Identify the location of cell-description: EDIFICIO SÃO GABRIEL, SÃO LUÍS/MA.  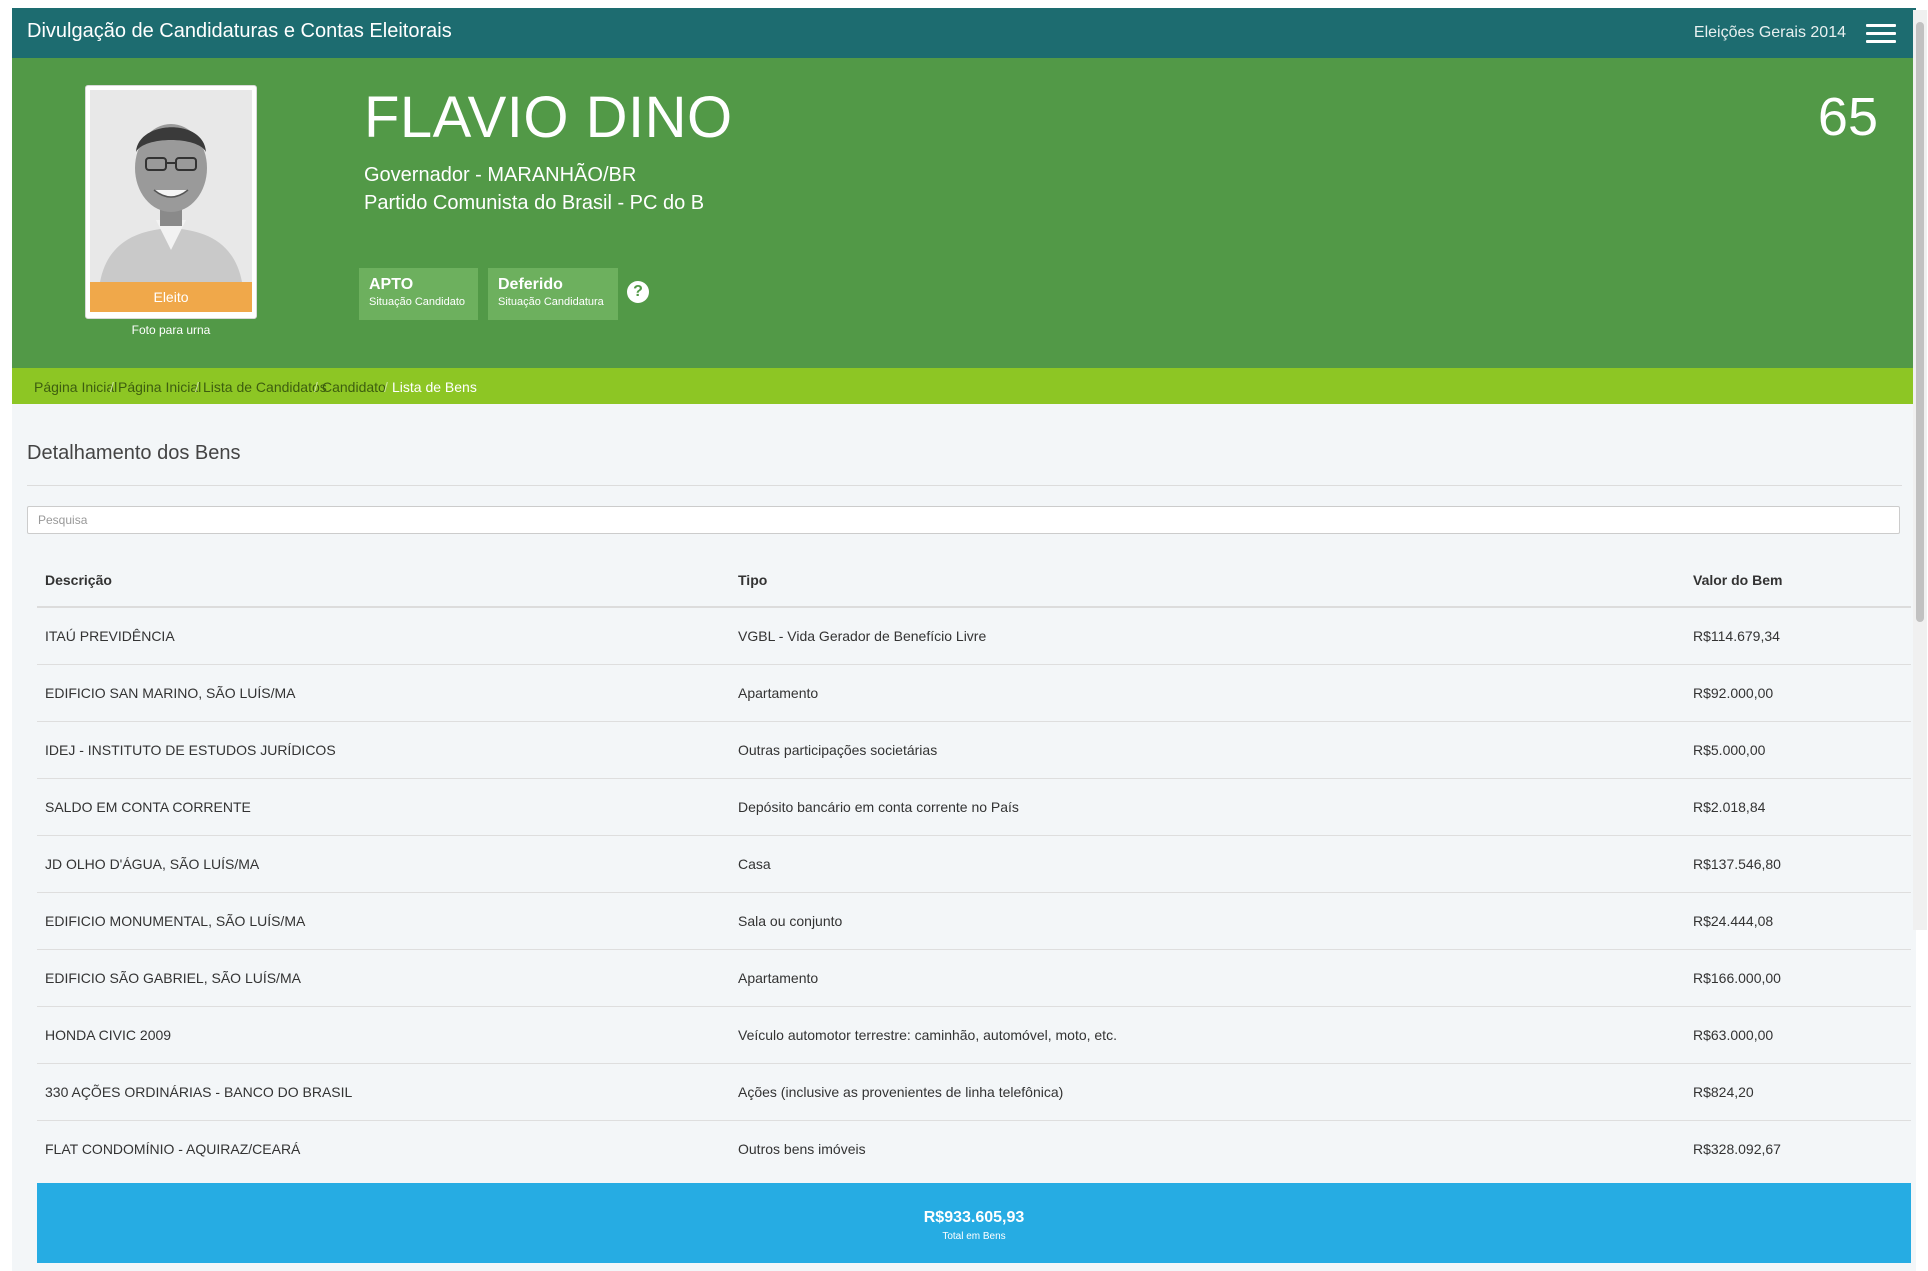
(173, 978).